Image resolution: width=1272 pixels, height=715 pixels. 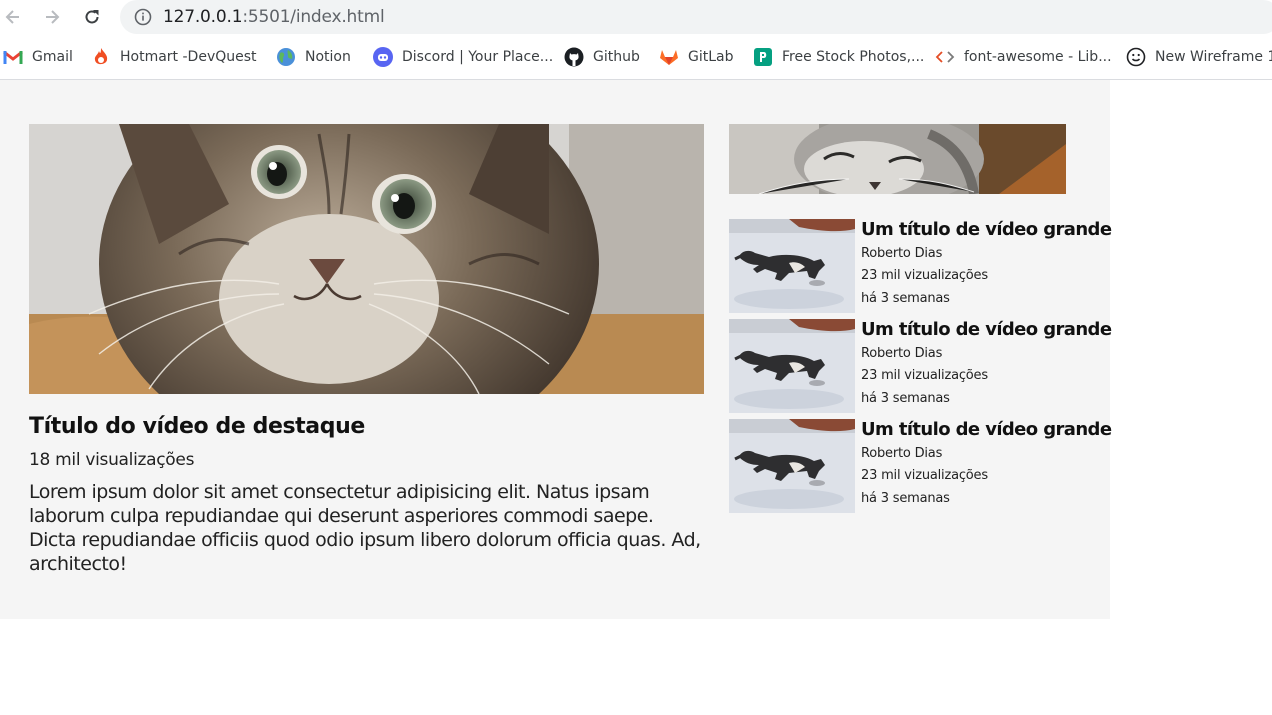 I want to click on forward-button, so click(x=52, y=17).